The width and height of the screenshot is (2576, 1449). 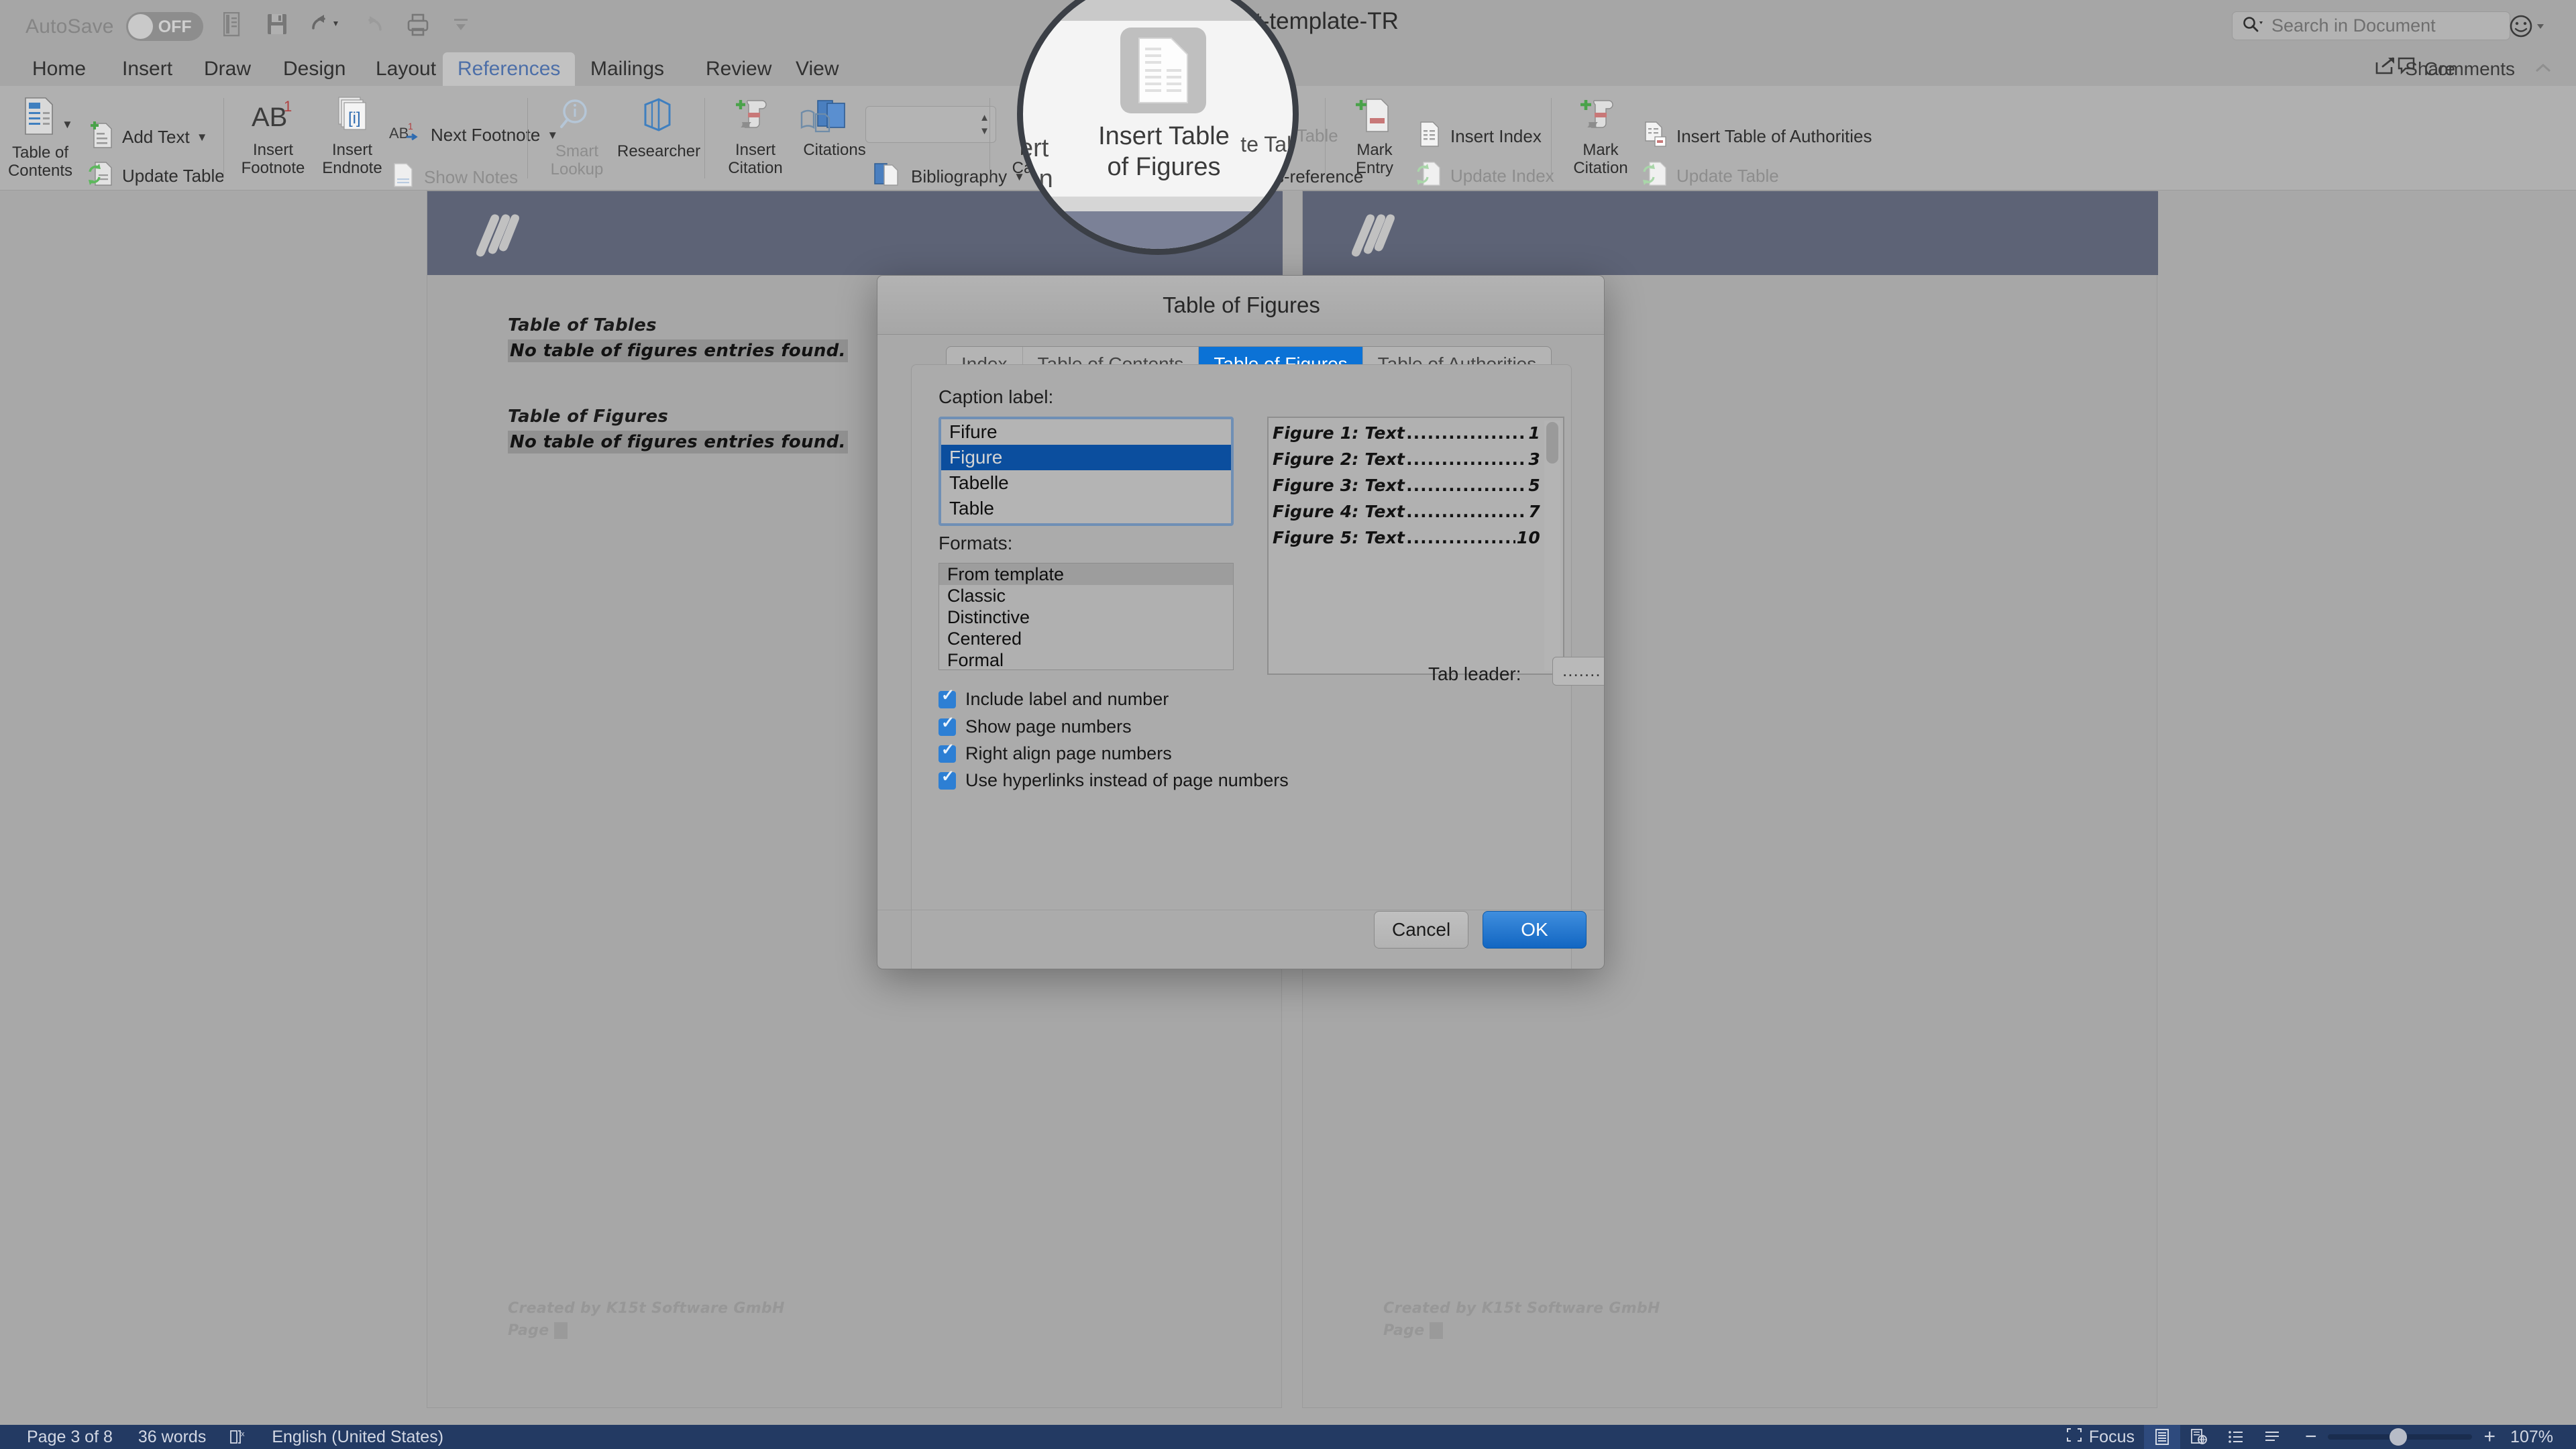 What do you see at coordinates (1600, 118) in the screenshot?
I see `mark-citation-icon` at bounding box center [1600, 118].